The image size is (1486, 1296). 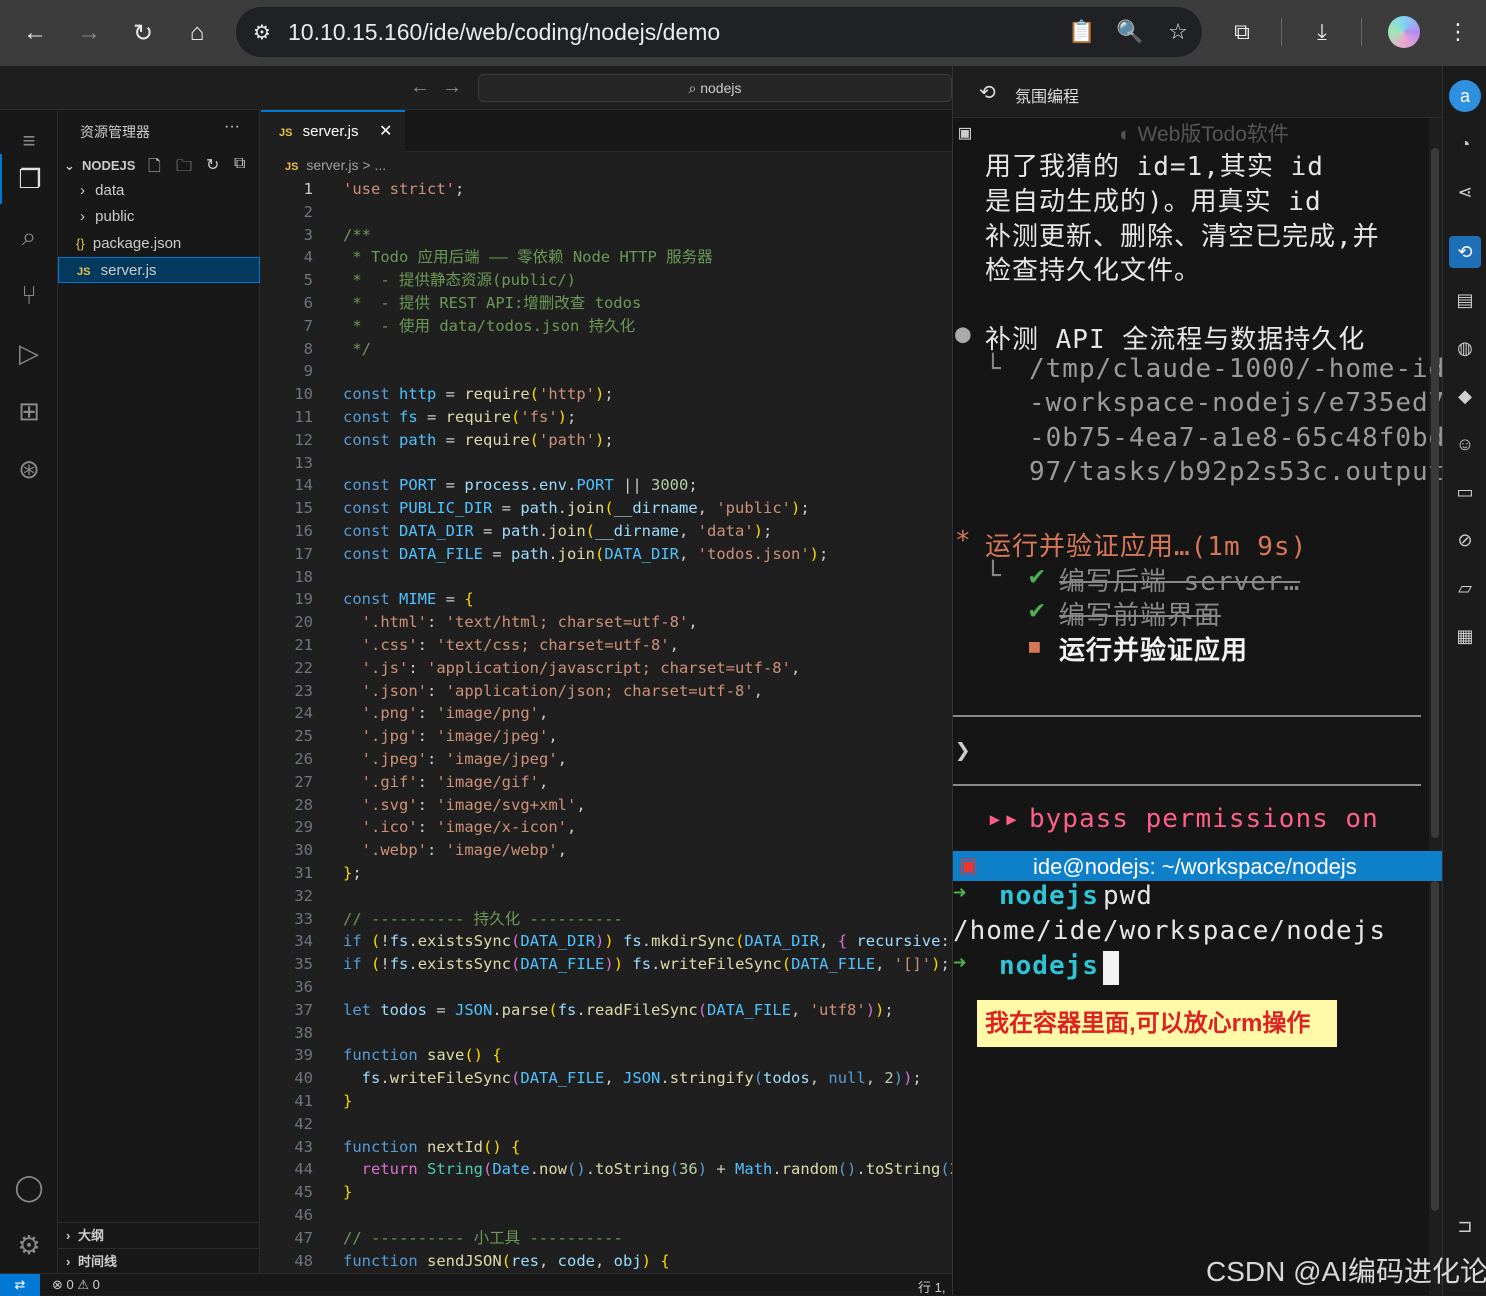 What do you see at coordinates (333, 131) in the screenshot?
I see `tab-server-js: JS server.js ✕` at bounding box center [333, 131].